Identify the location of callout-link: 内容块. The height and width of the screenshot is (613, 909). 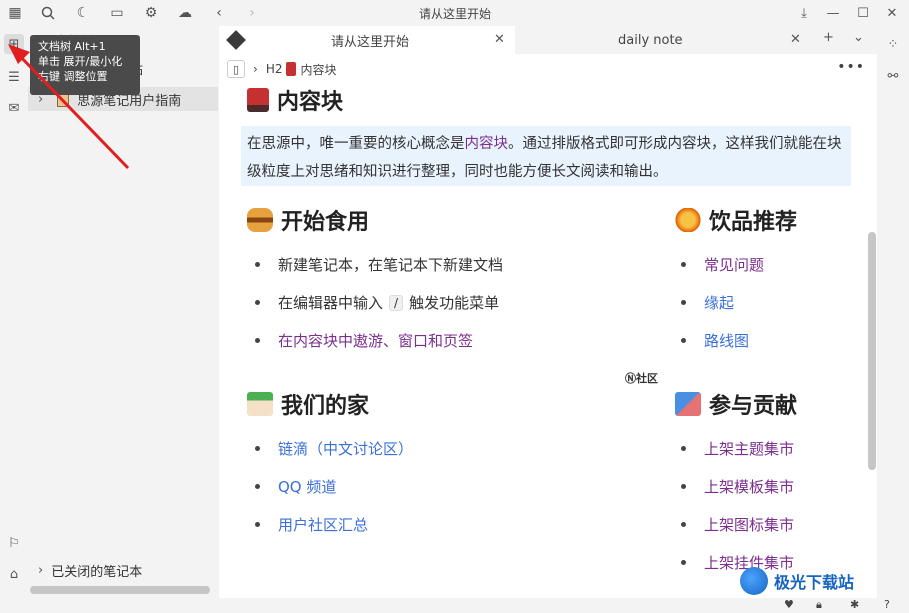
(487, 144).